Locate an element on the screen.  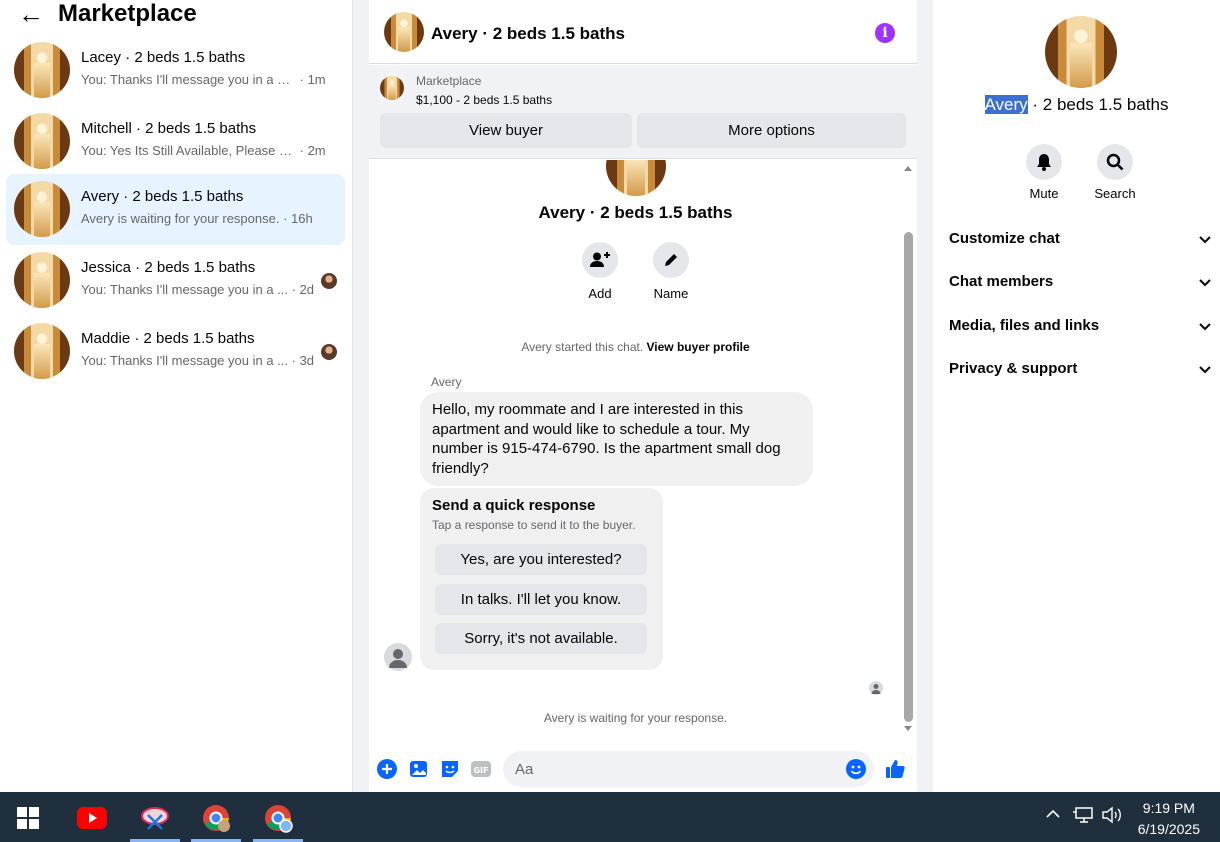
scroll-up-arrow-icon is located at coordinates (908, 168).